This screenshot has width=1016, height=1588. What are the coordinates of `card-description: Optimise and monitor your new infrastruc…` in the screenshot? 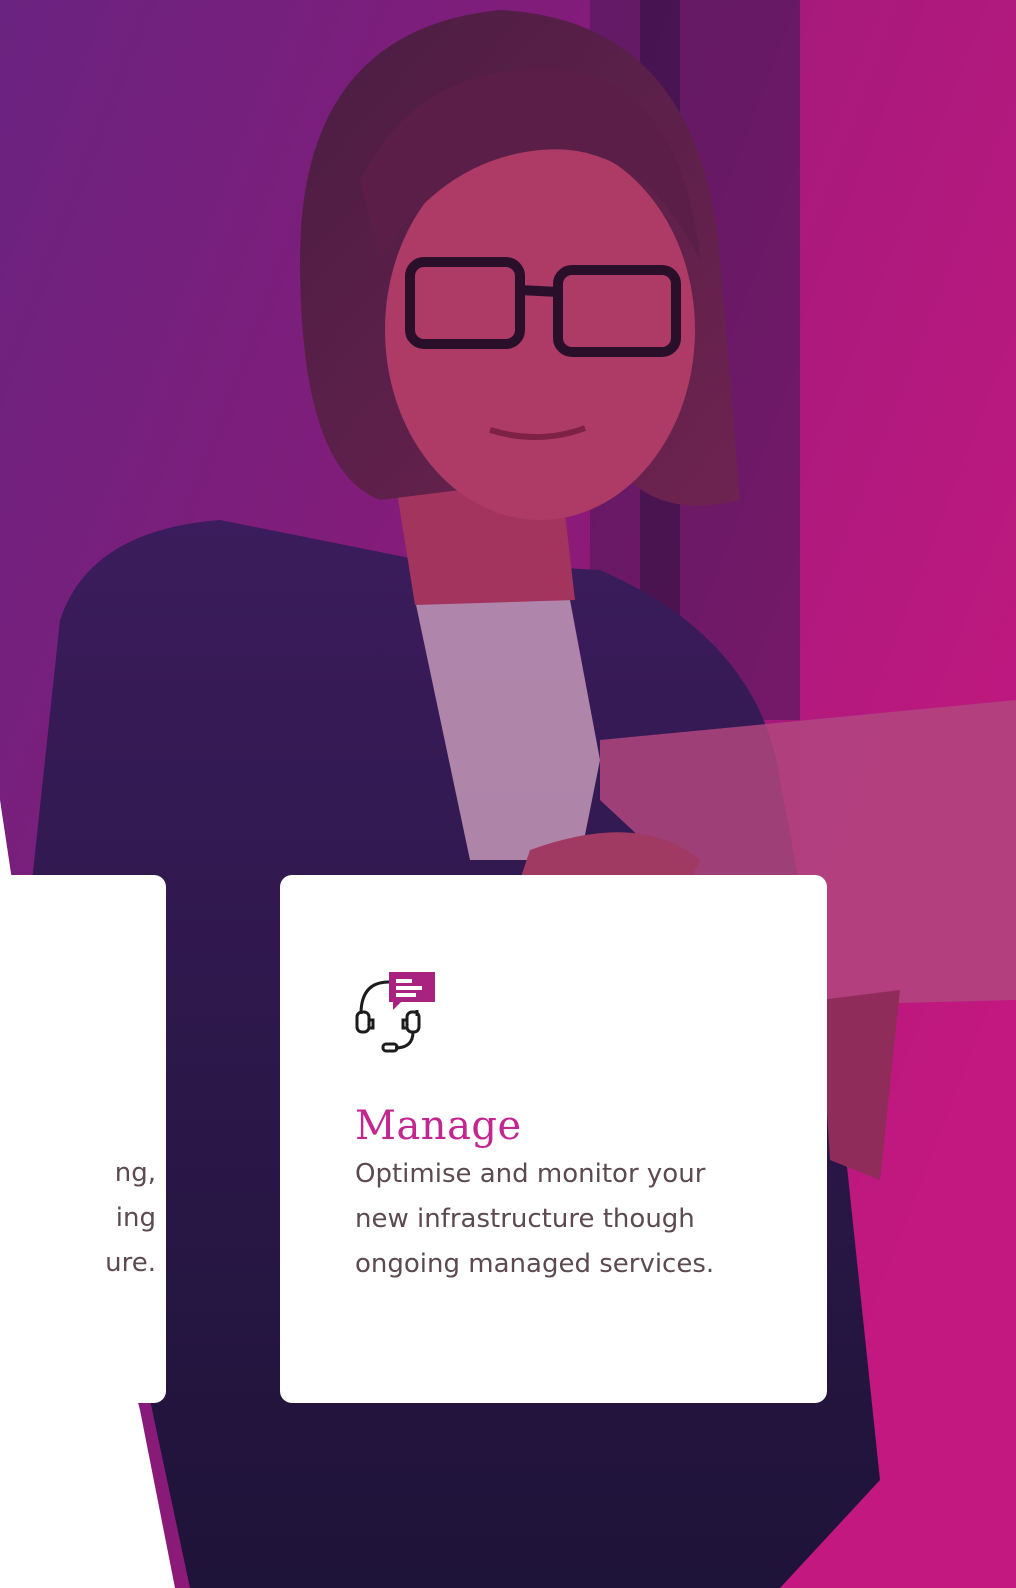 It's located at (535, 1219).